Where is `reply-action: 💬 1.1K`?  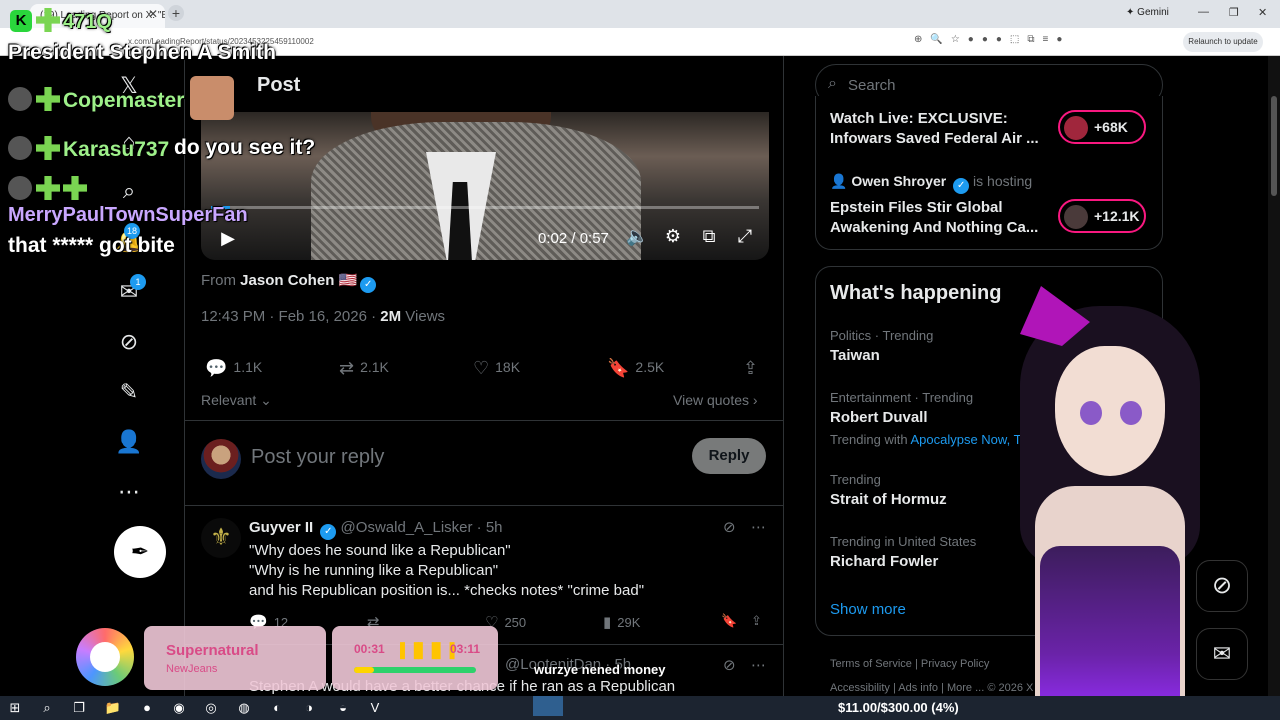
reply-action: 💬 1.1K is located at coordinates (233, 368).